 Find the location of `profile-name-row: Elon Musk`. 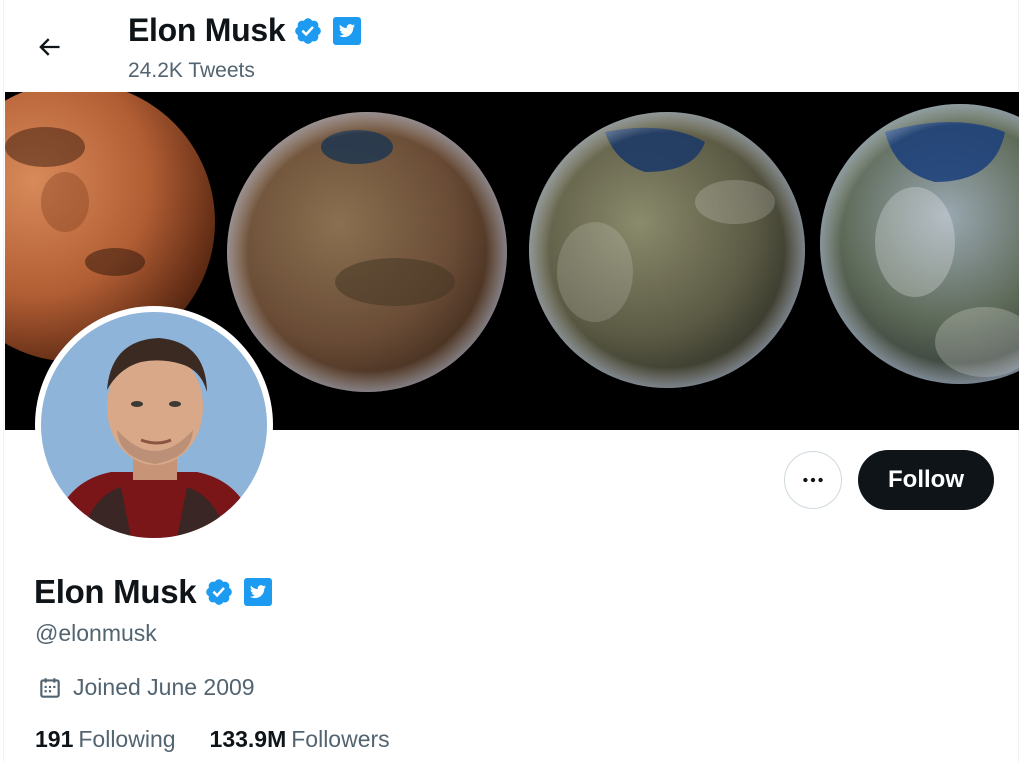

profile-name-row: Elon Musk is located at coordinates (153, 592).